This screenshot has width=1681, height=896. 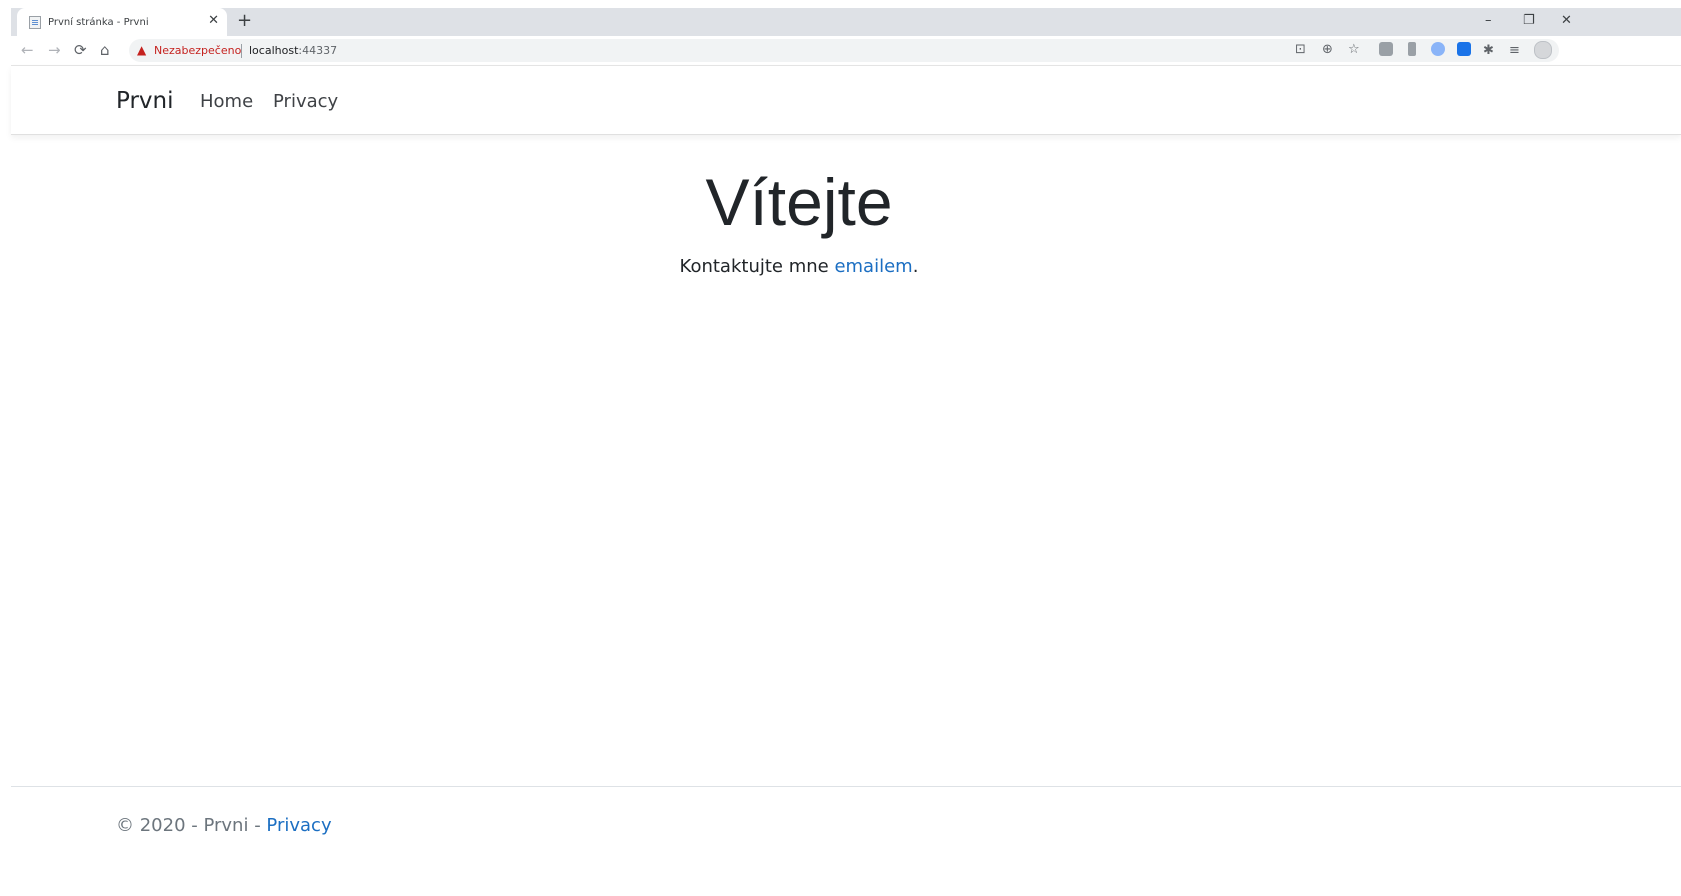 What do you see at coordinates (274, 50) in the screenshot?
I see `url-host: localhost` at bounding box center [274, 50].